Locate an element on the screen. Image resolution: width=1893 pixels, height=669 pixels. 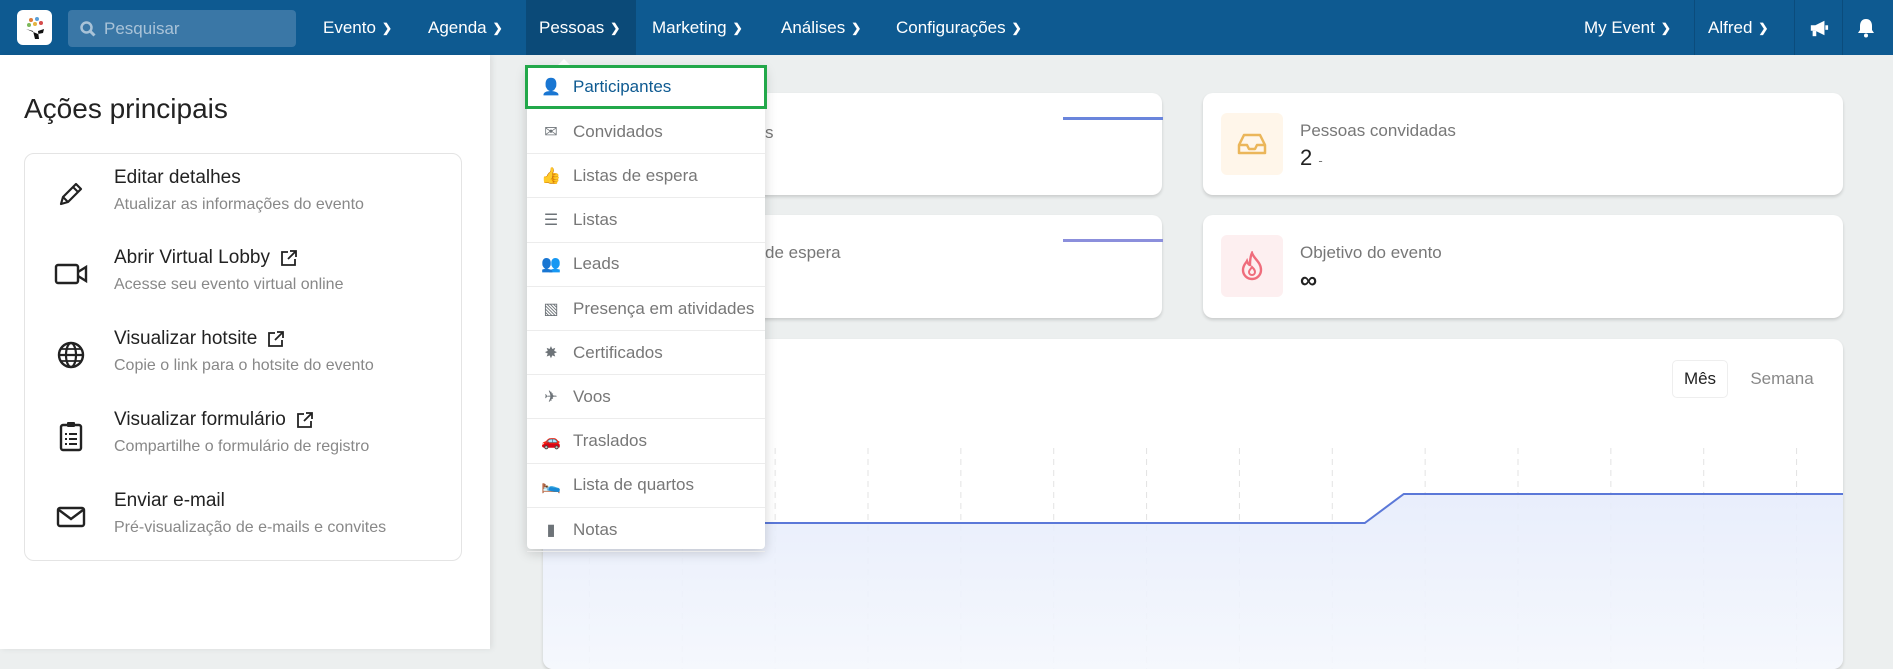
toggle-week: Semana is located at coordinates (1782, 379).